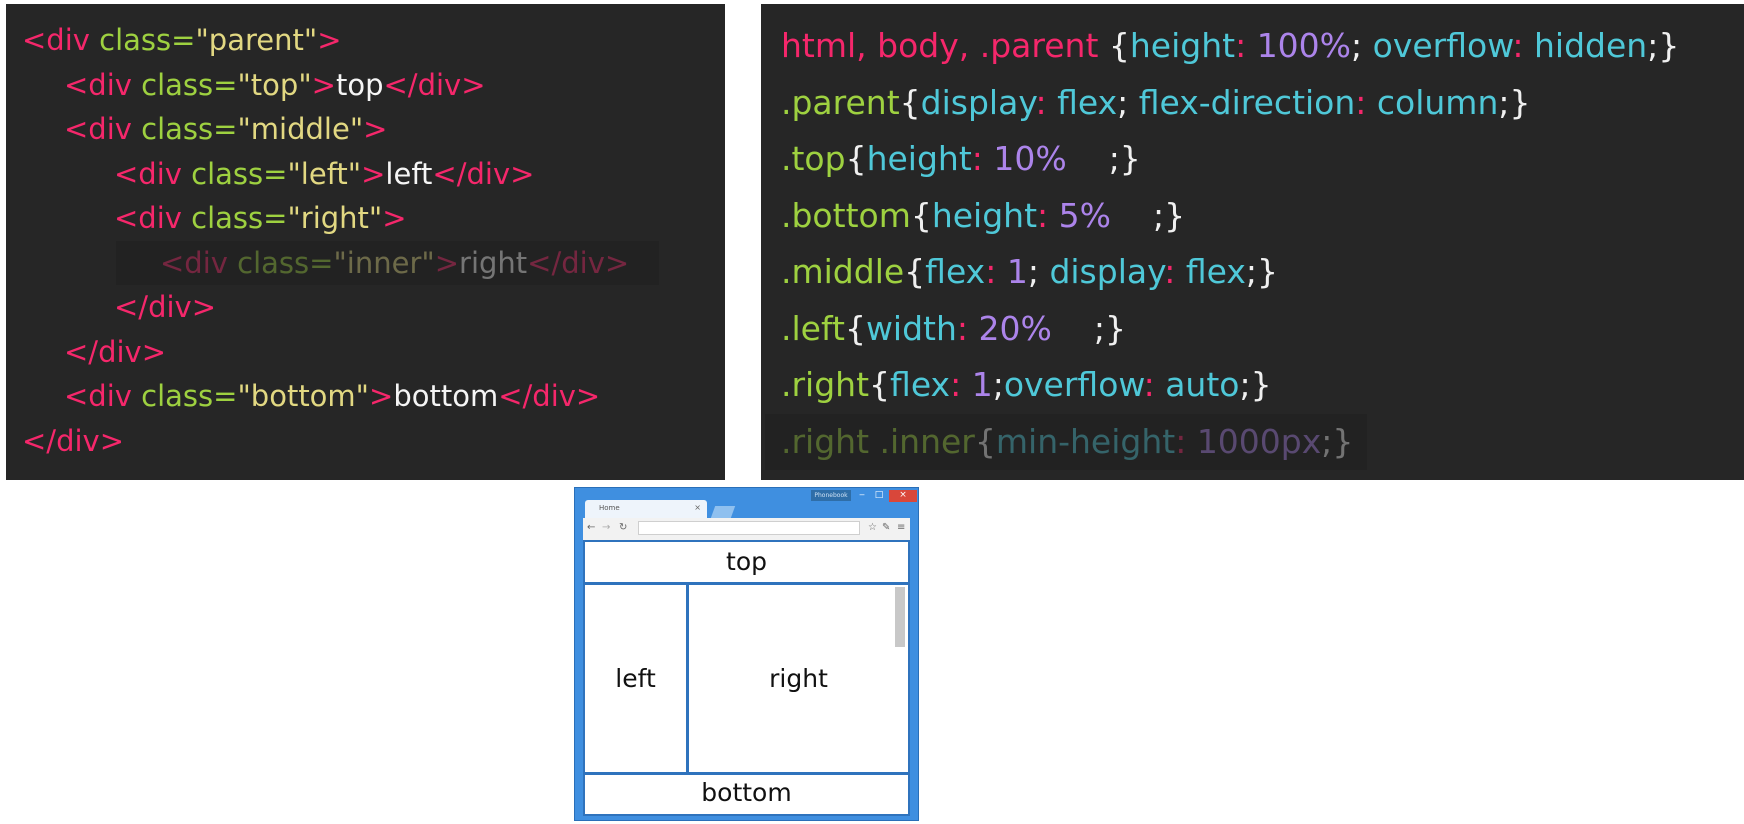 Image resolution: width=1744 pixels, height=824 pixels. Describe the element at coordinates (646, 509) in the screenshot. I see `browser-tab: Home ×` at that location.